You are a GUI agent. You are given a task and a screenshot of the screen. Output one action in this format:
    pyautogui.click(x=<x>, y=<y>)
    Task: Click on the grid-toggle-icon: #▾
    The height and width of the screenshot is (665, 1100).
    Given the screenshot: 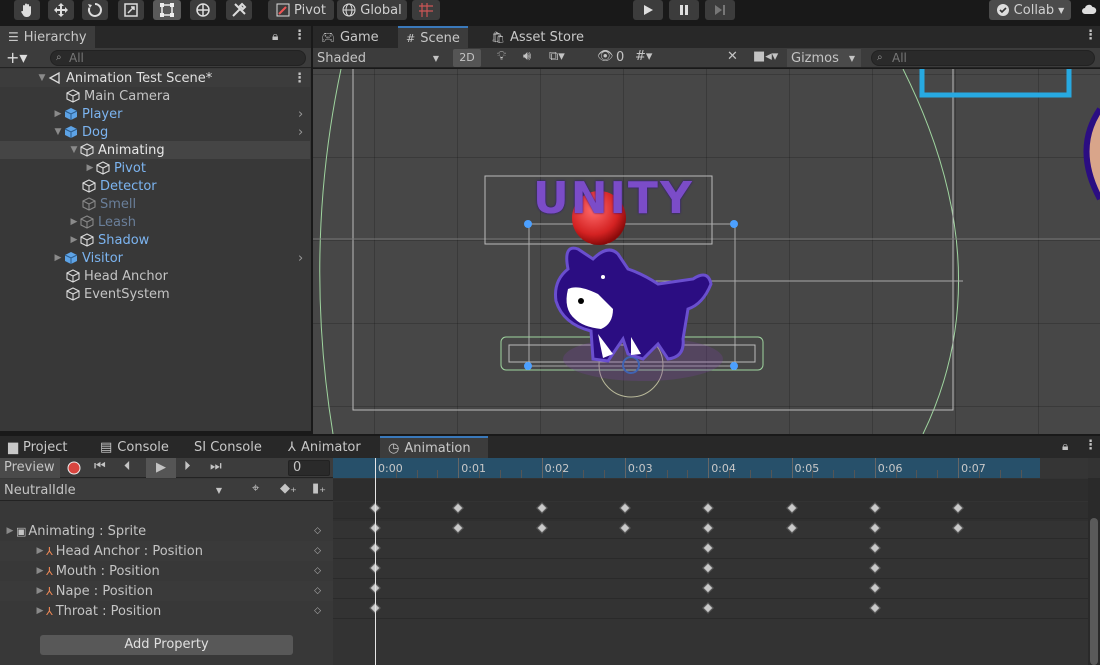 What is the action you would take?
    pyautogui.click(x=643, y=56)
    